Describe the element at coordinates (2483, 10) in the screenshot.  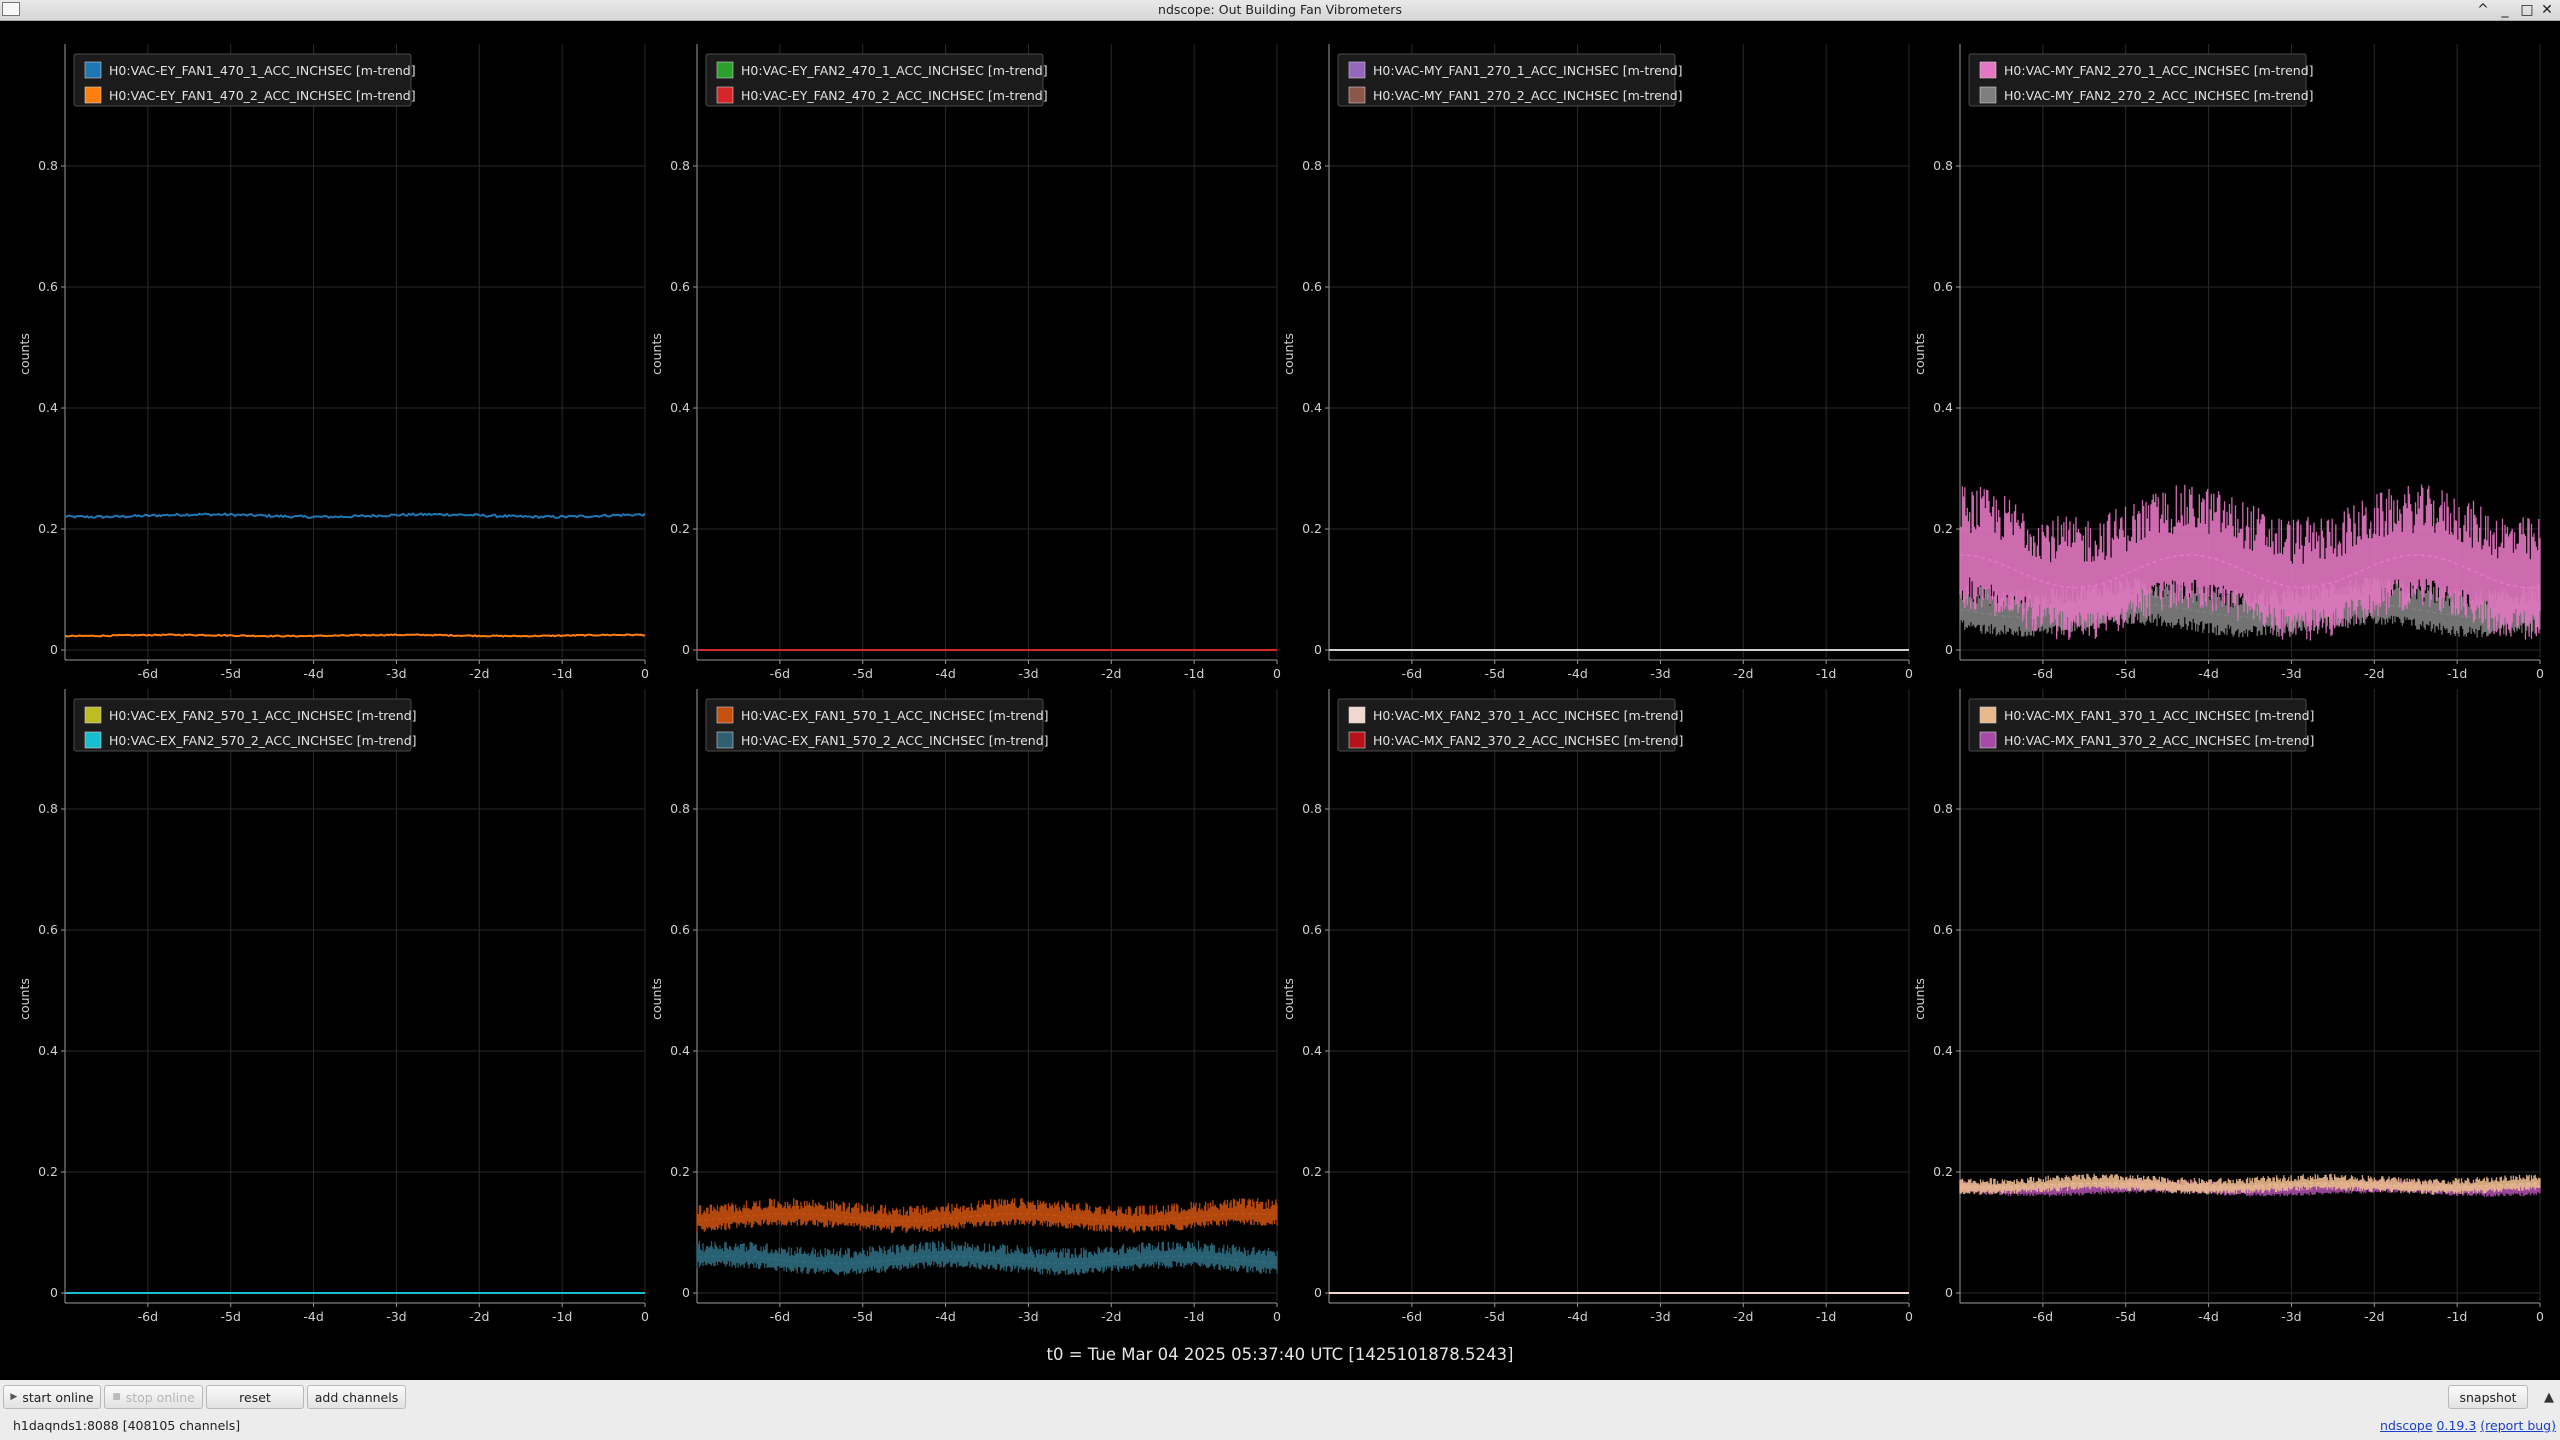
I see `keep-above-button: ^` at that location.